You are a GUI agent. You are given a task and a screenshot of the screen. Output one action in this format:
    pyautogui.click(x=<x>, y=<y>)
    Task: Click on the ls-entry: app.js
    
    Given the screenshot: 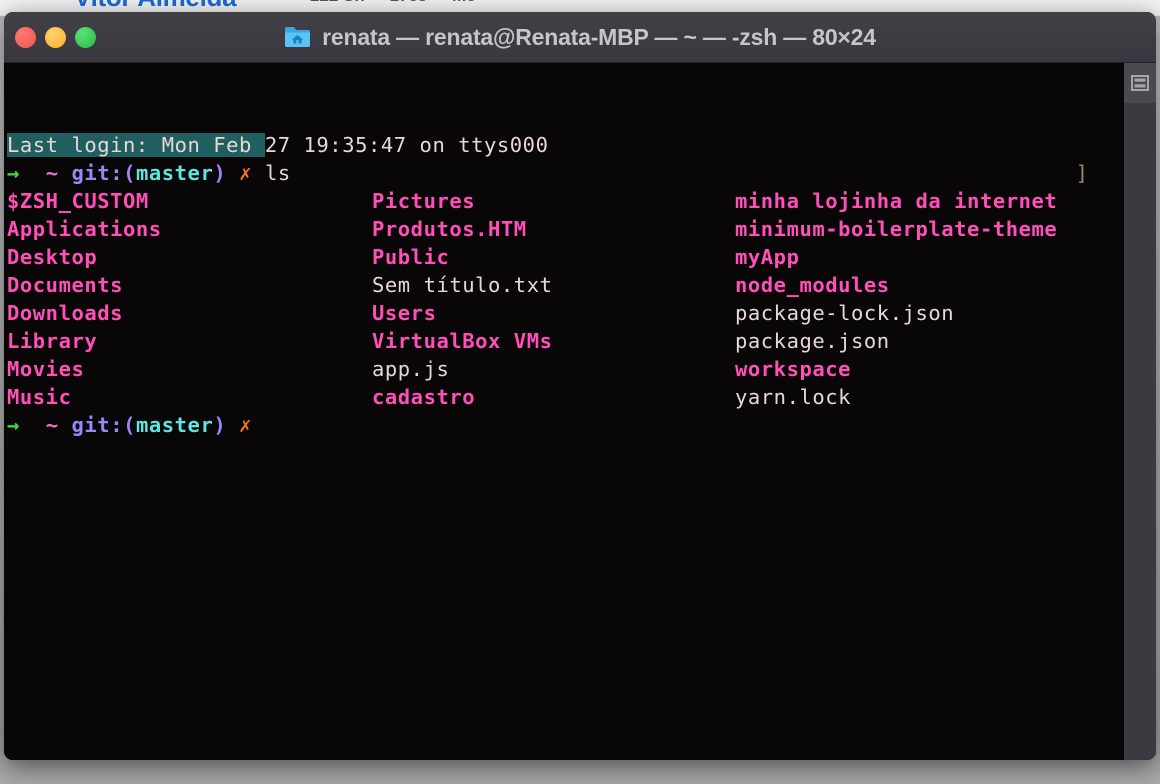 What is the action you would take?
    pyautogui.click(x=411, y=369)
    